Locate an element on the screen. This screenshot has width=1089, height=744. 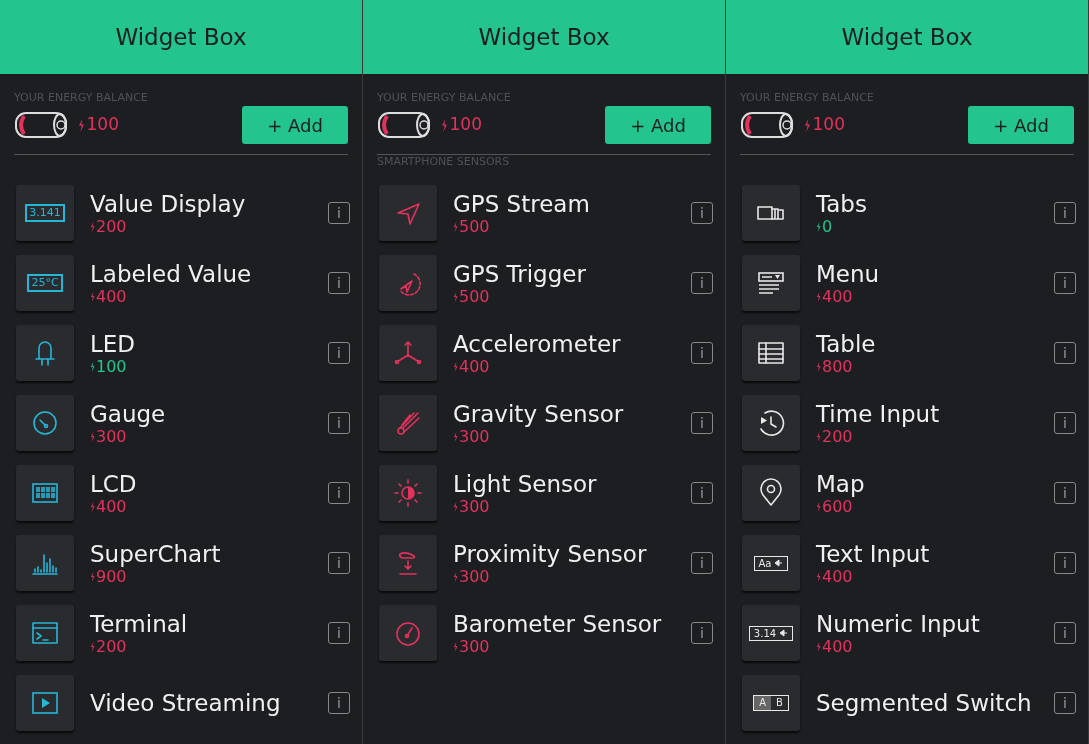
segmented-switch-icon: A B is located at coordinates (771, 703).